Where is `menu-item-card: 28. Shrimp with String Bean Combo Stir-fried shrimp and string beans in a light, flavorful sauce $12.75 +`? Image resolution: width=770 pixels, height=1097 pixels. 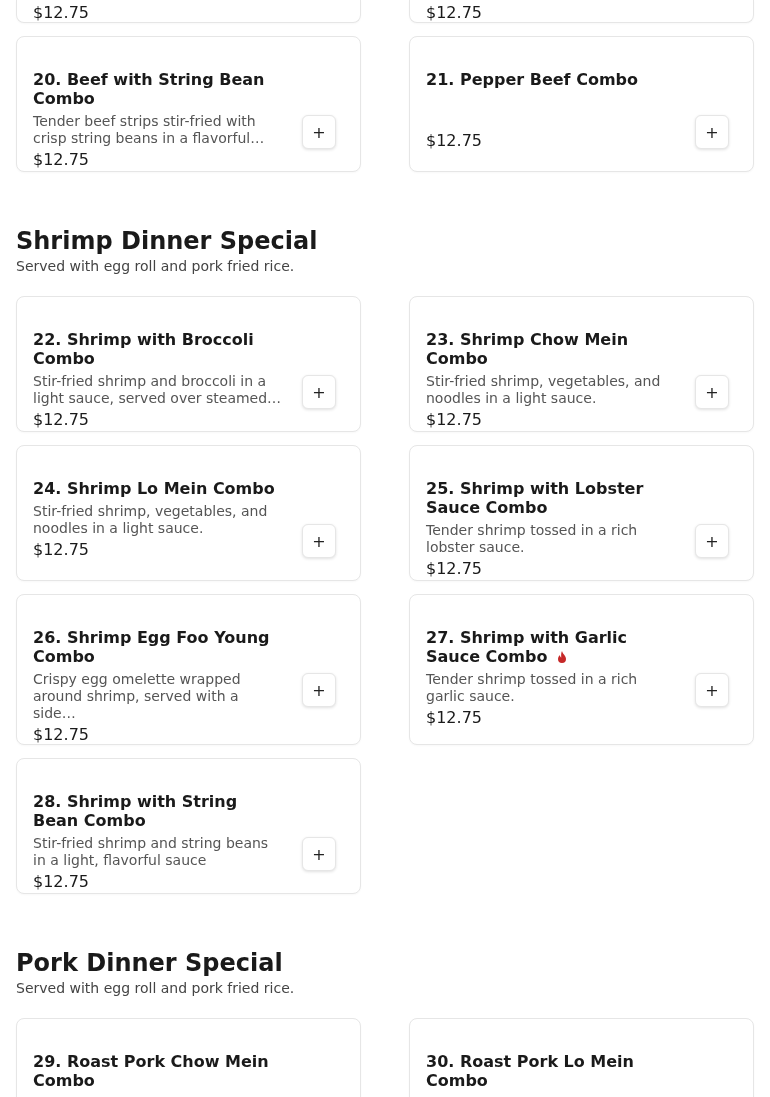
menu-item-card: 28. Shrimp with String Bean Combo Stir-fried shrimp and string beans in a light, flavorful sauce $12.75 + is located at coordinates (188, 826).